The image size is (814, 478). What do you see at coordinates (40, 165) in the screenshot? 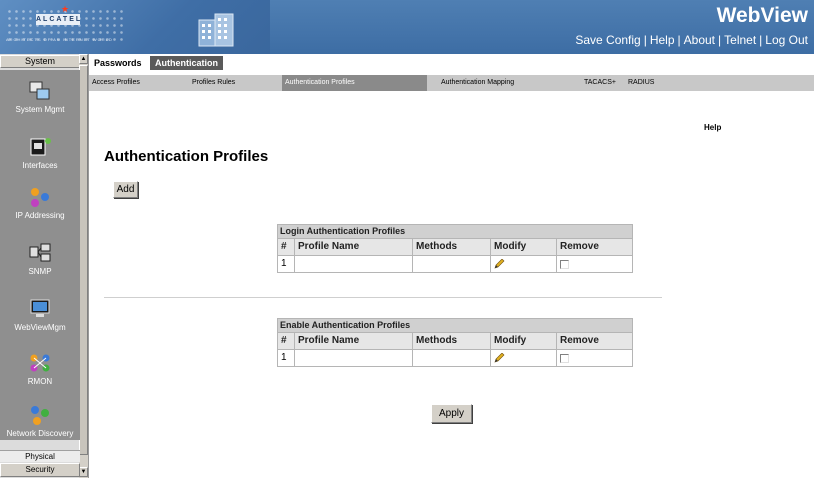
I see `sidebar-item-label: Interfaces` at bounding box center [40, 165].